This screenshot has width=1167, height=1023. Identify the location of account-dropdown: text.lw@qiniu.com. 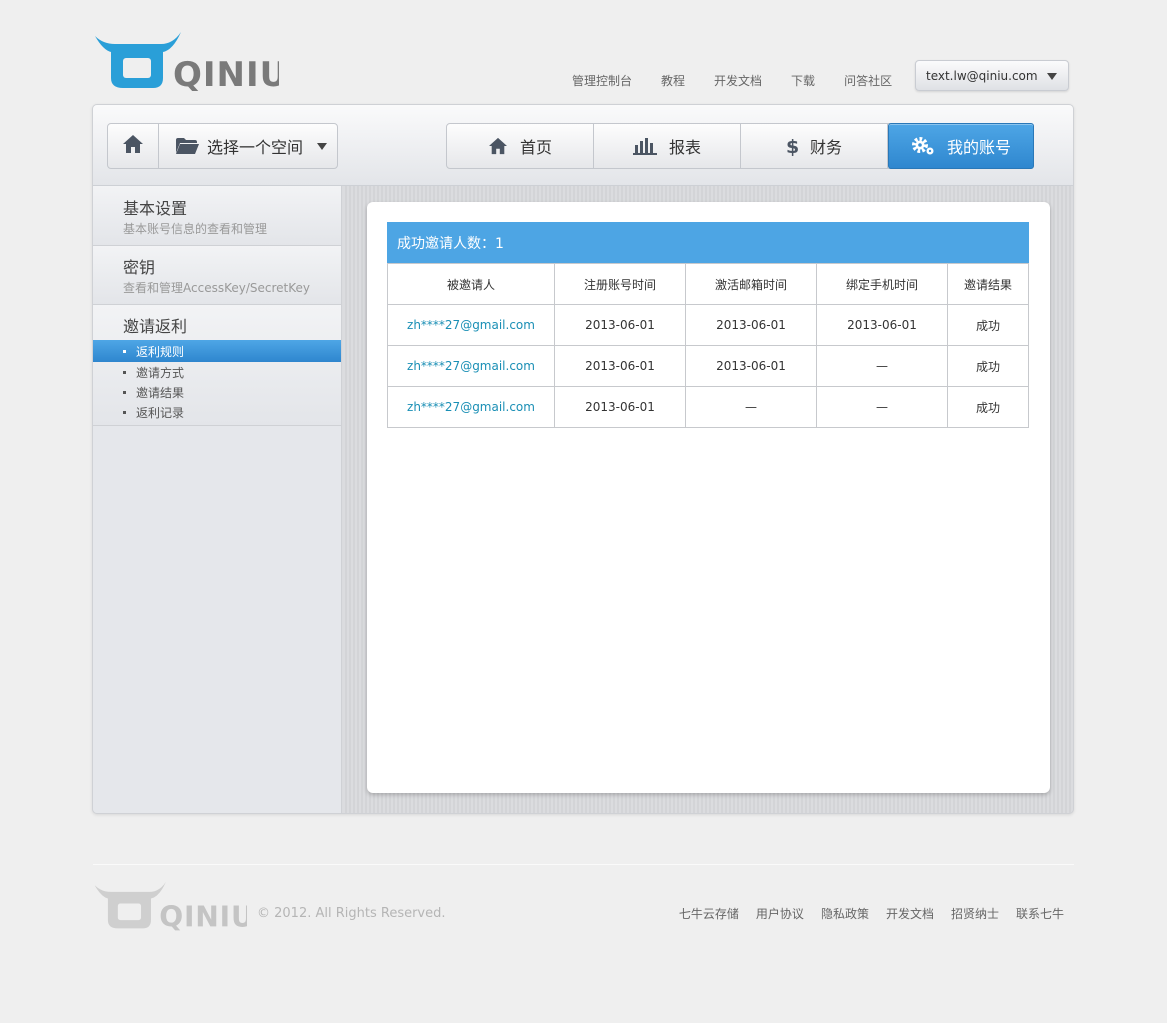
(992, 75).